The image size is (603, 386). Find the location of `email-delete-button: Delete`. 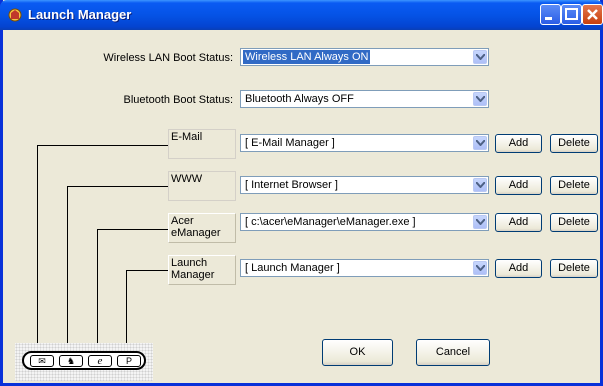

email-delete-button: Delete is located at coordinates (574, 143).